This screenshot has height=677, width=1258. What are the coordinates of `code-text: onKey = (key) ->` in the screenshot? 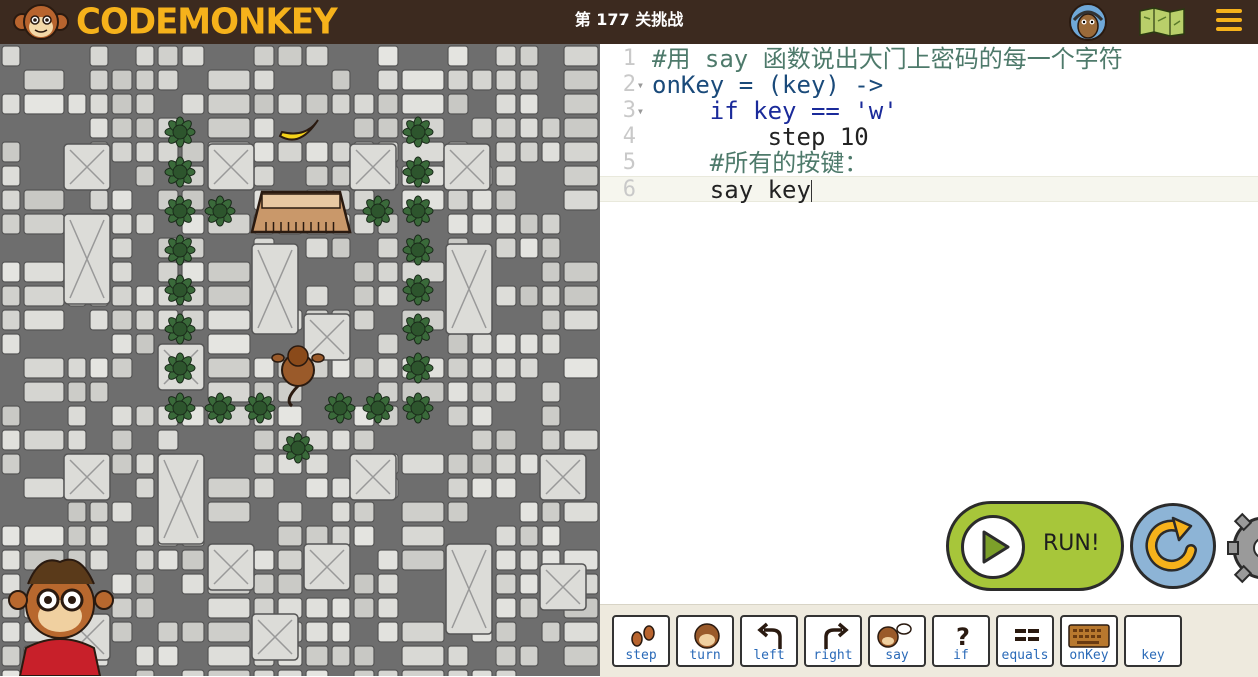 It's located at (768, 85).